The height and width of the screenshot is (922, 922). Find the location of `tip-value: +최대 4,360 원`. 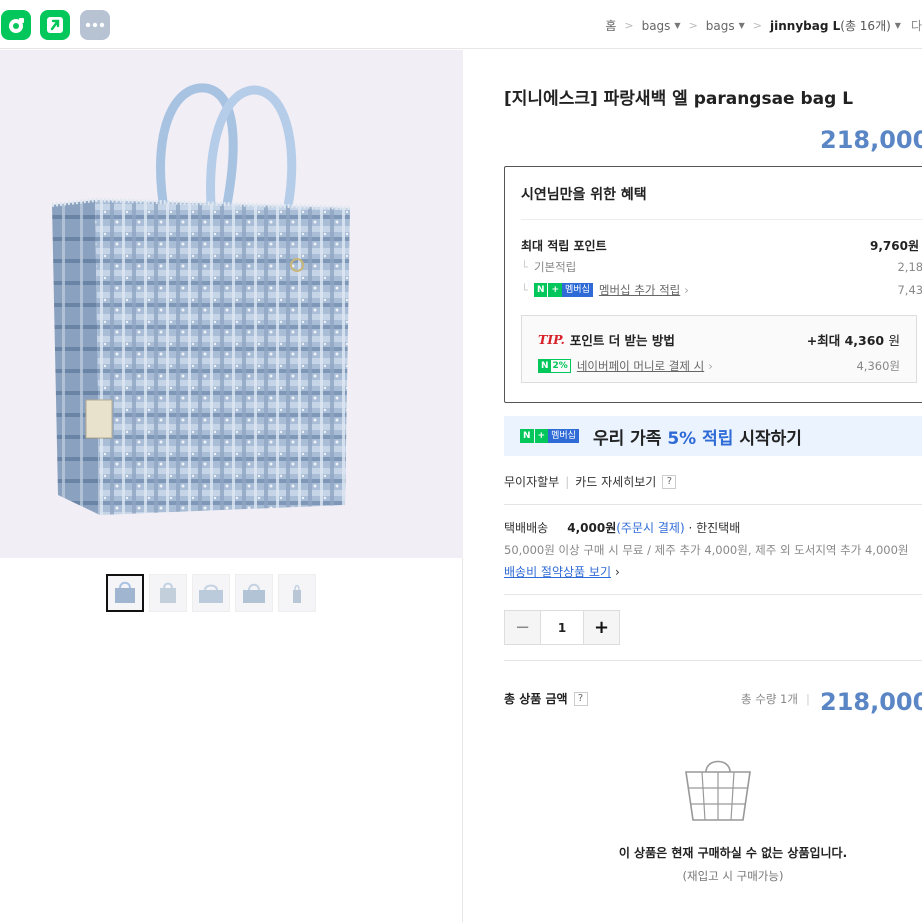

tip-value: +최대 4,360 원 is located at coordinates (853, 340).